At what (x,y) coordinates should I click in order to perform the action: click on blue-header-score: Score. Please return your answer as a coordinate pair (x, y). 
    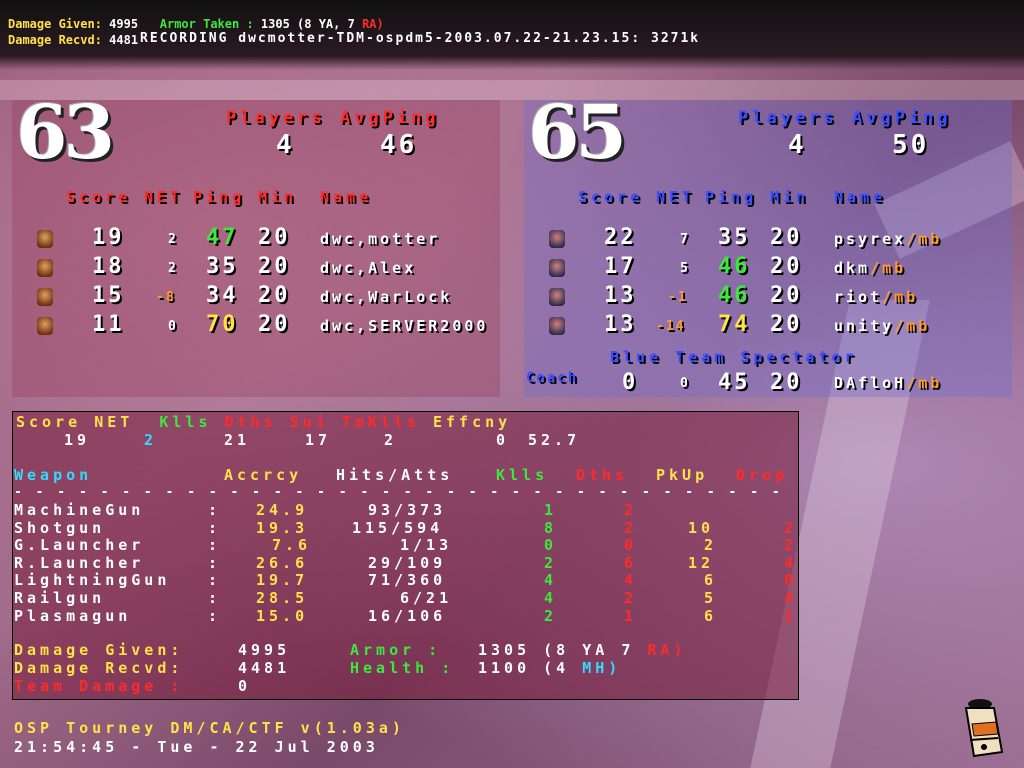
    Looking at the image, I should click on (611, 197).